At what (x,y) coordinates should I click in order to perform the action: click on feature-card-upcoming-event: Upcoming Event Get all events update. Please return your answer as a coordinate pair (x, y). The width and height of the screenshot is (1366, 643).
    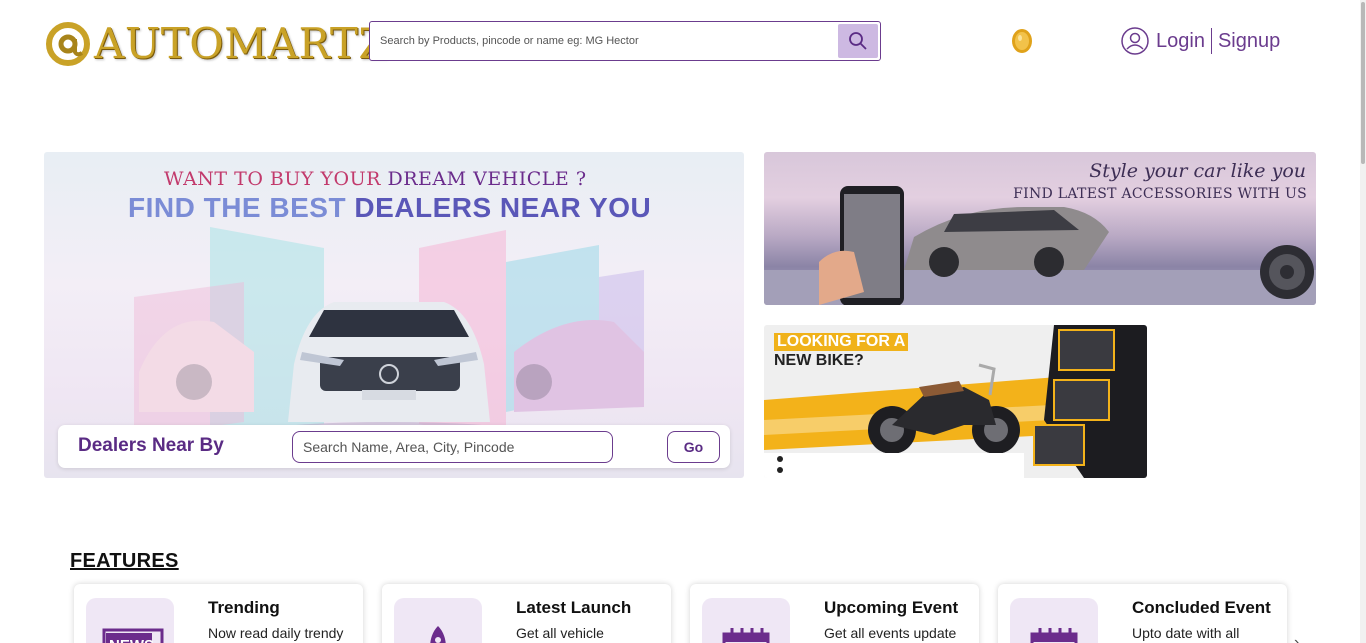
    Looking at the image, I should click on (834, 613).